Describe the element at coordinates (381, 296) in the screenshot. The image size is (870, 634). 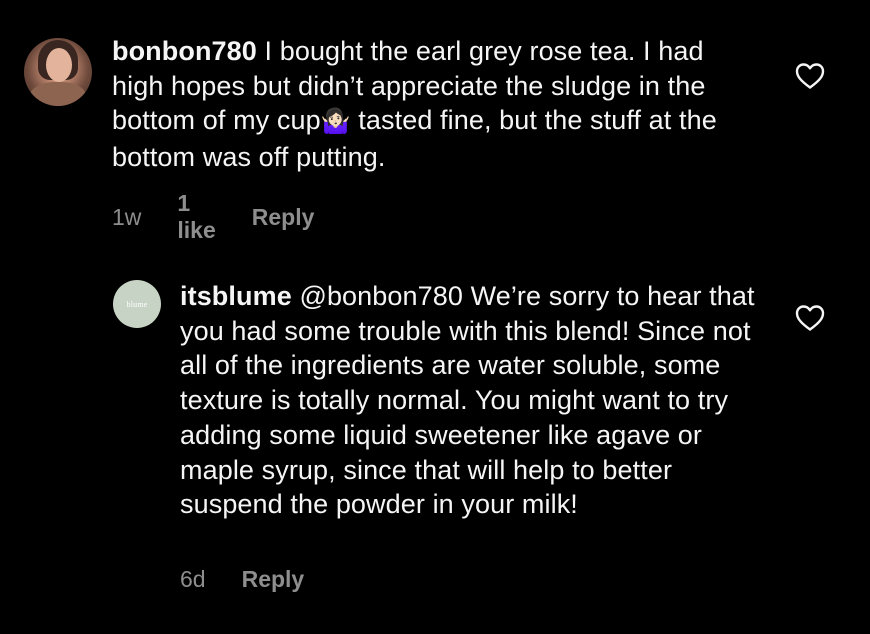
I see `comment-mention-link: @bonbon780` at that location.